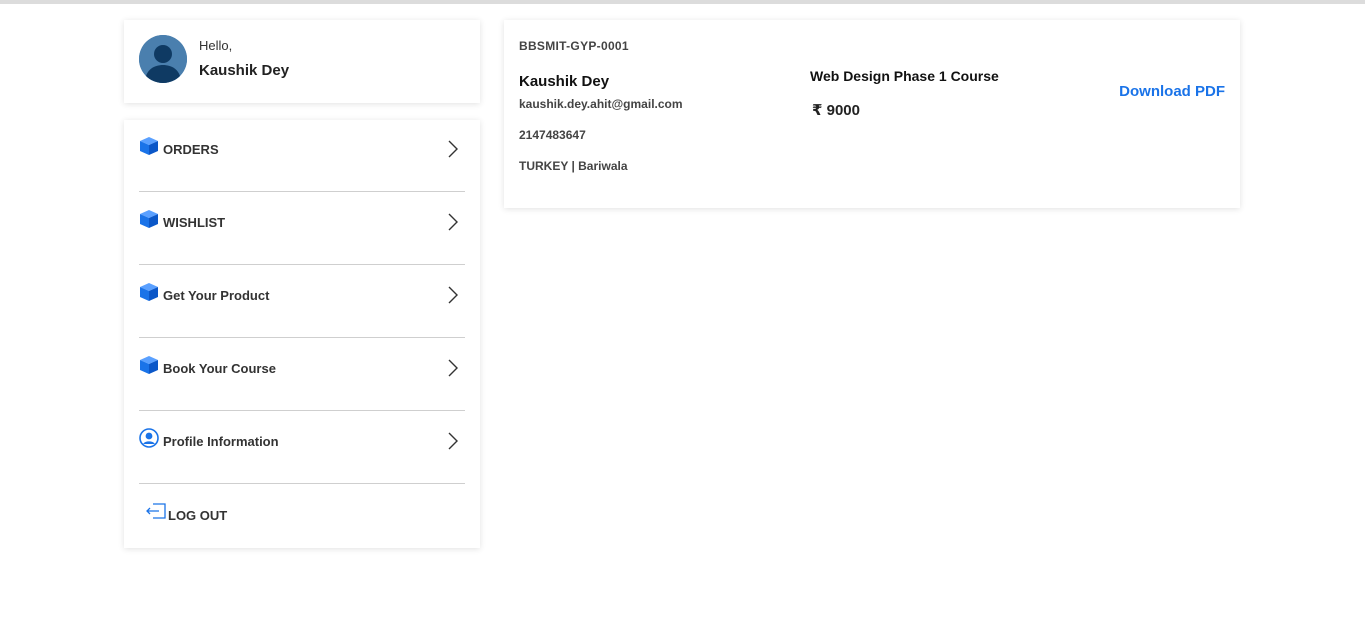 Image resolution: width=1365 pixels, height=618 pixels. I want to click on menu-item-label: WISHLIST, so click(194, 222).